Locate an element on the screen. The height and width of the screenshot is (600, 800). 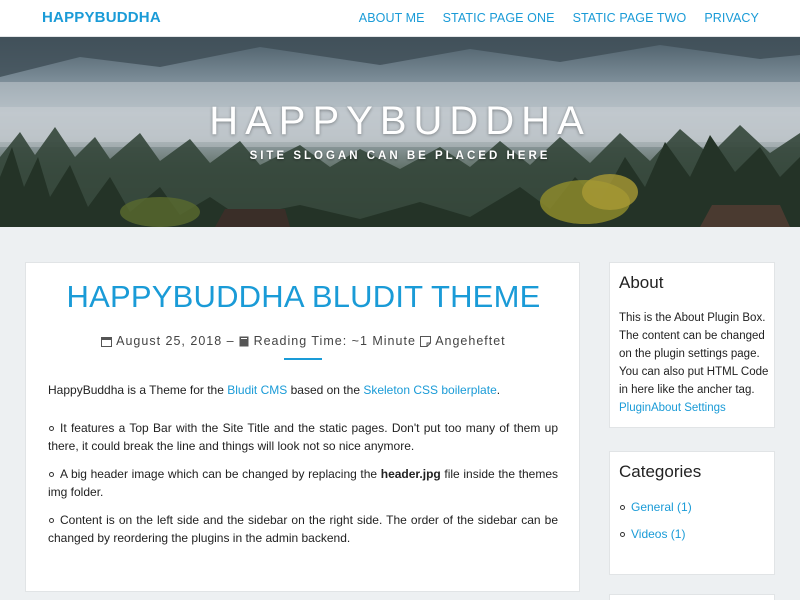
nav-privacy: PRIVACY is located at coordinates (731, 18).